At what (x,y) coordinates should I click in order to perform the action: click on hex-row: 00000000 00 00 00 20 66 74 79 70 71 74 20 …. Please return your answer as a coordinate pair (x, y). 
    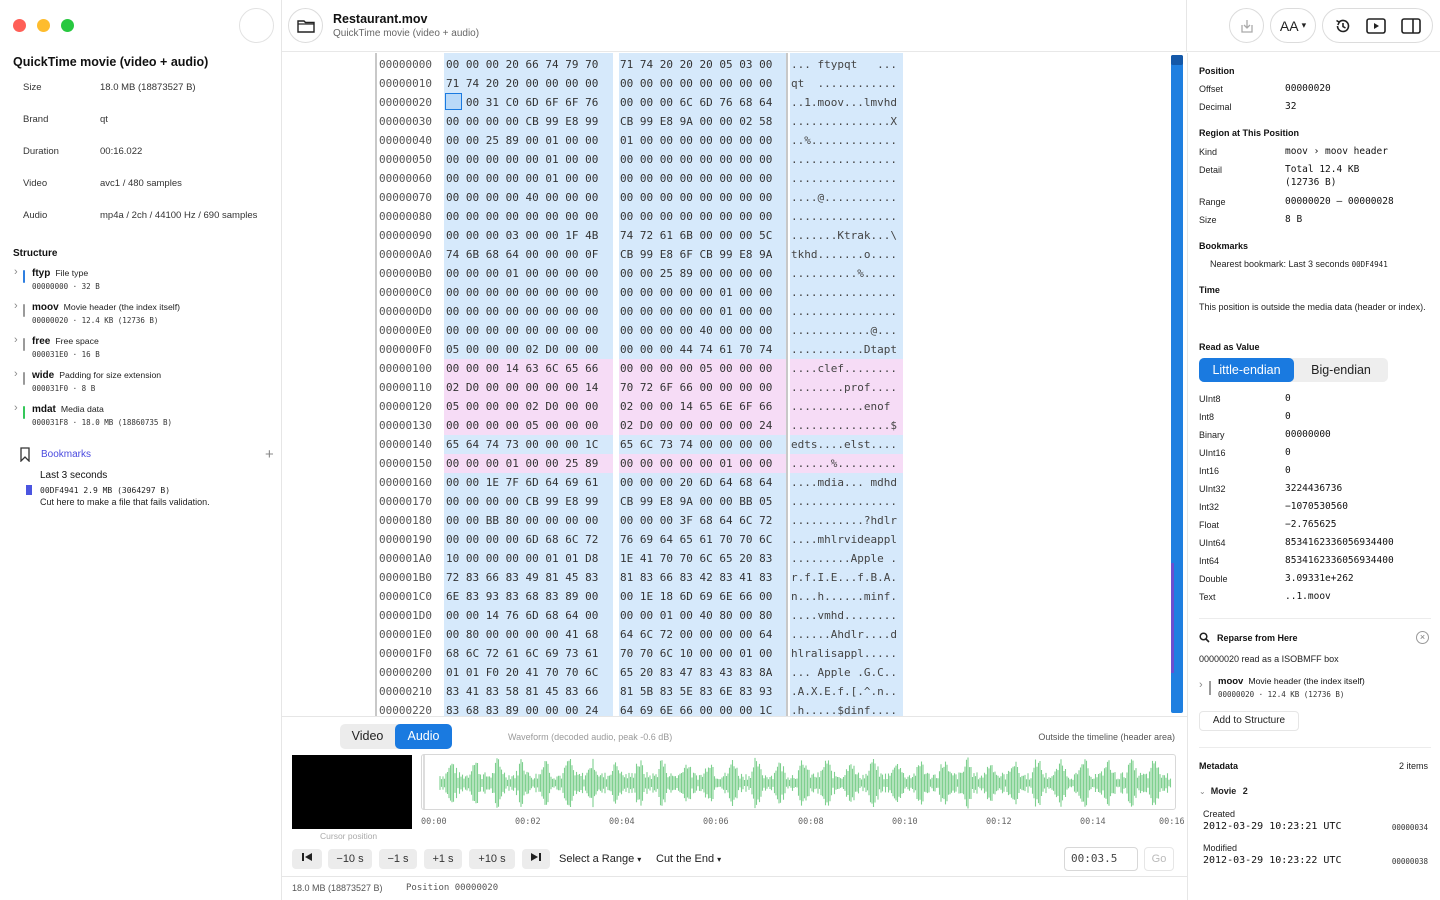
    Looking at the image, I should click on (734, 64).